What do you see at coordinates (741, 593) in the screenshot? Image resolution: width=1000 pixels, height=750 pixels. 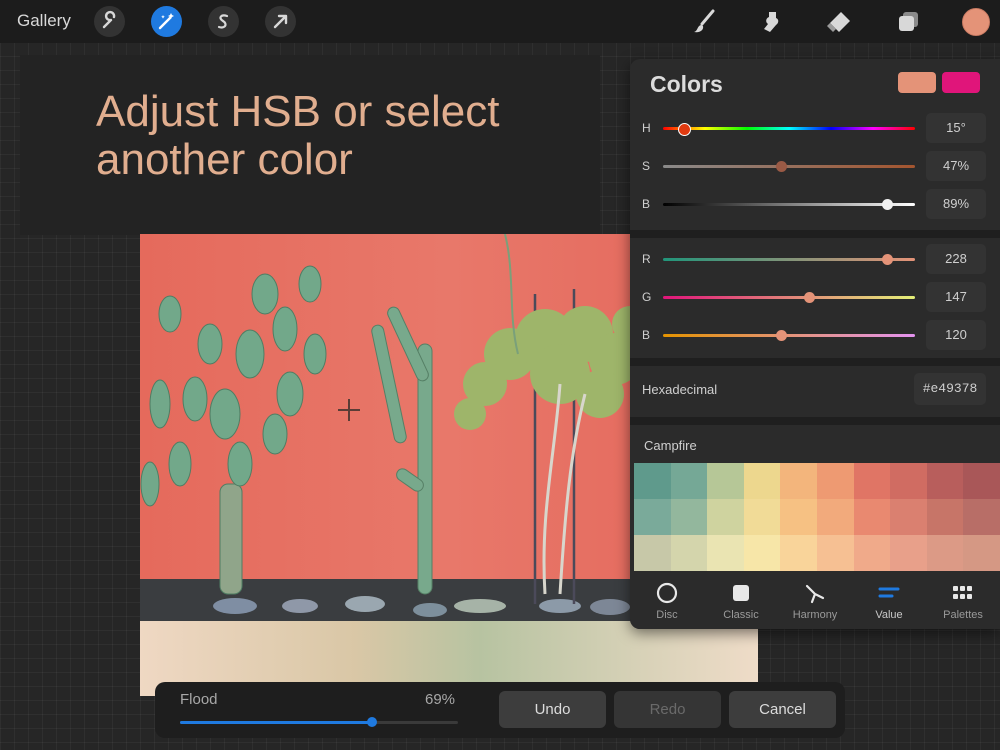 I see `classic-square-icon` at bounding box center [741, 593].